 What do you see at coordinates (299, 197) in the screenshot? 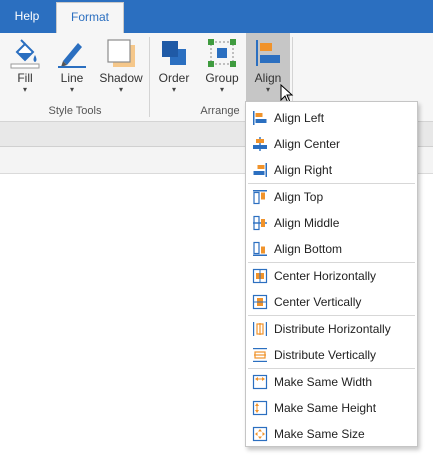
I see `menu-item-label: Align Top` at bounding box center [299, 197].